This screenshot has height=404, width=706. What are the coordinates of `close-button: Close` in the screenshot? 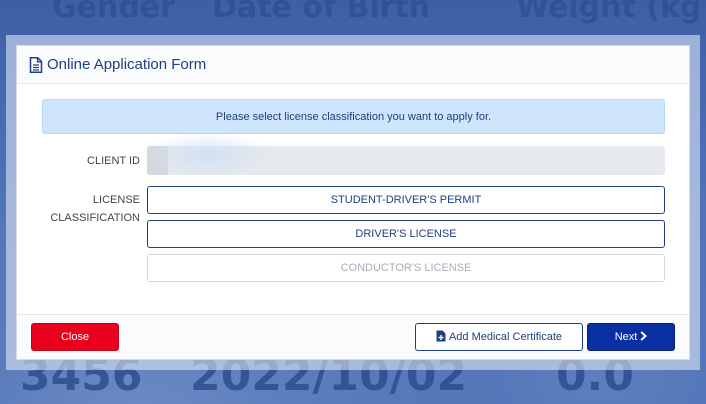 It's located at (75, 337).